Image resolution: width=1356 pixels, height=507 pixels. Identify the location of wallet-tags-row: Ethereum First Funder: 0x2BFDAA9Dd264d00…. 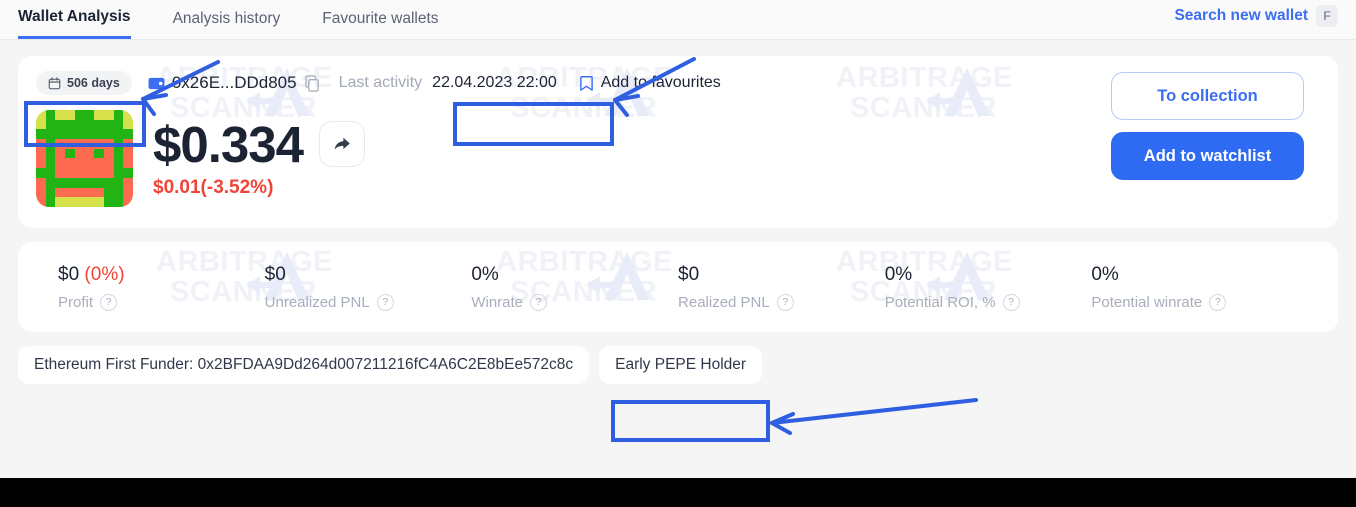
(678, 365).